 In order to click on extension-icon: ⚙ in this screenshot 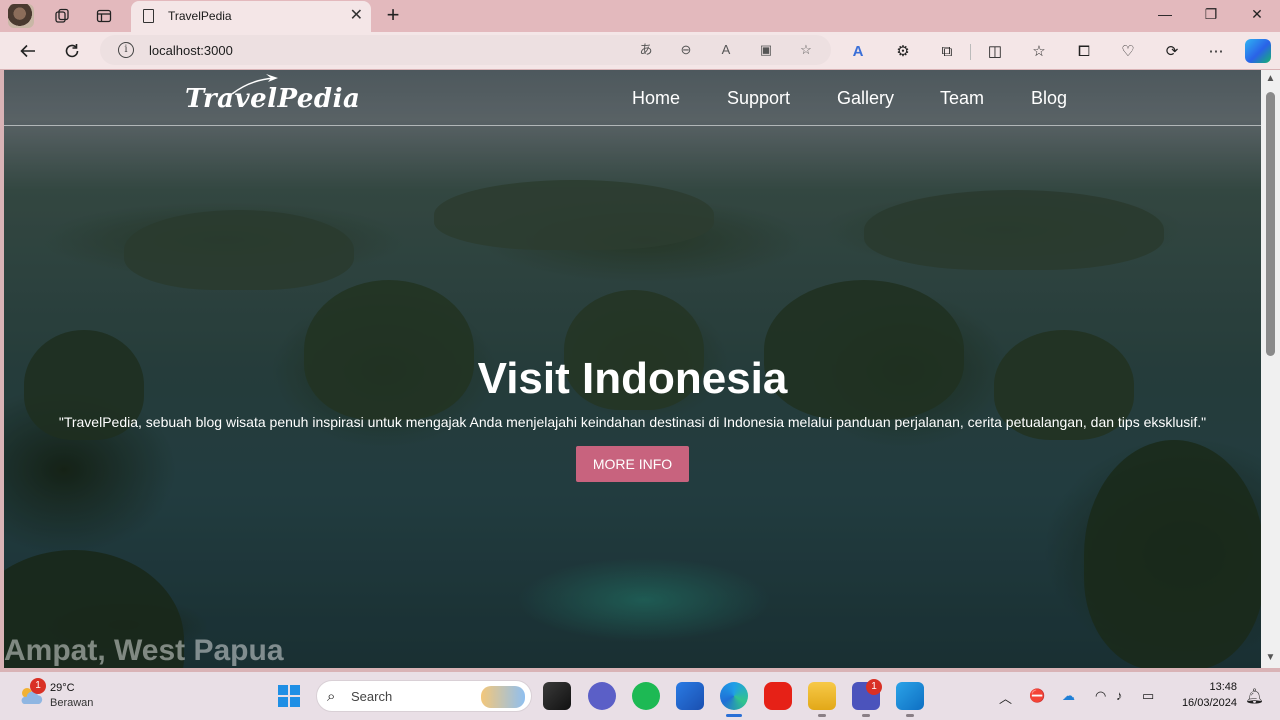, I will do `click(903, 51)`.